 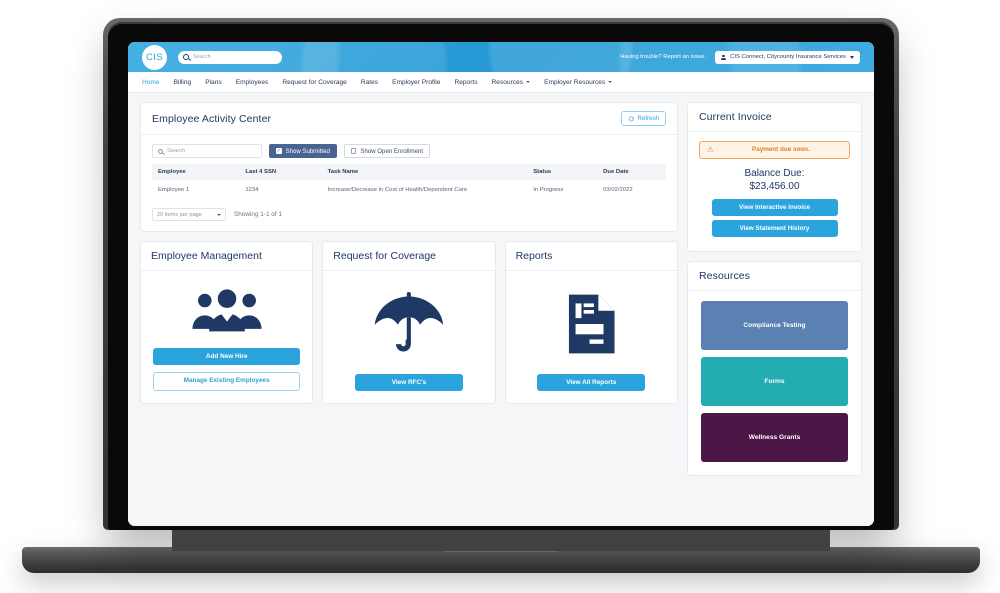 I want to click on items-per-page-select: 20 items per page, so click(x=189, y=214).